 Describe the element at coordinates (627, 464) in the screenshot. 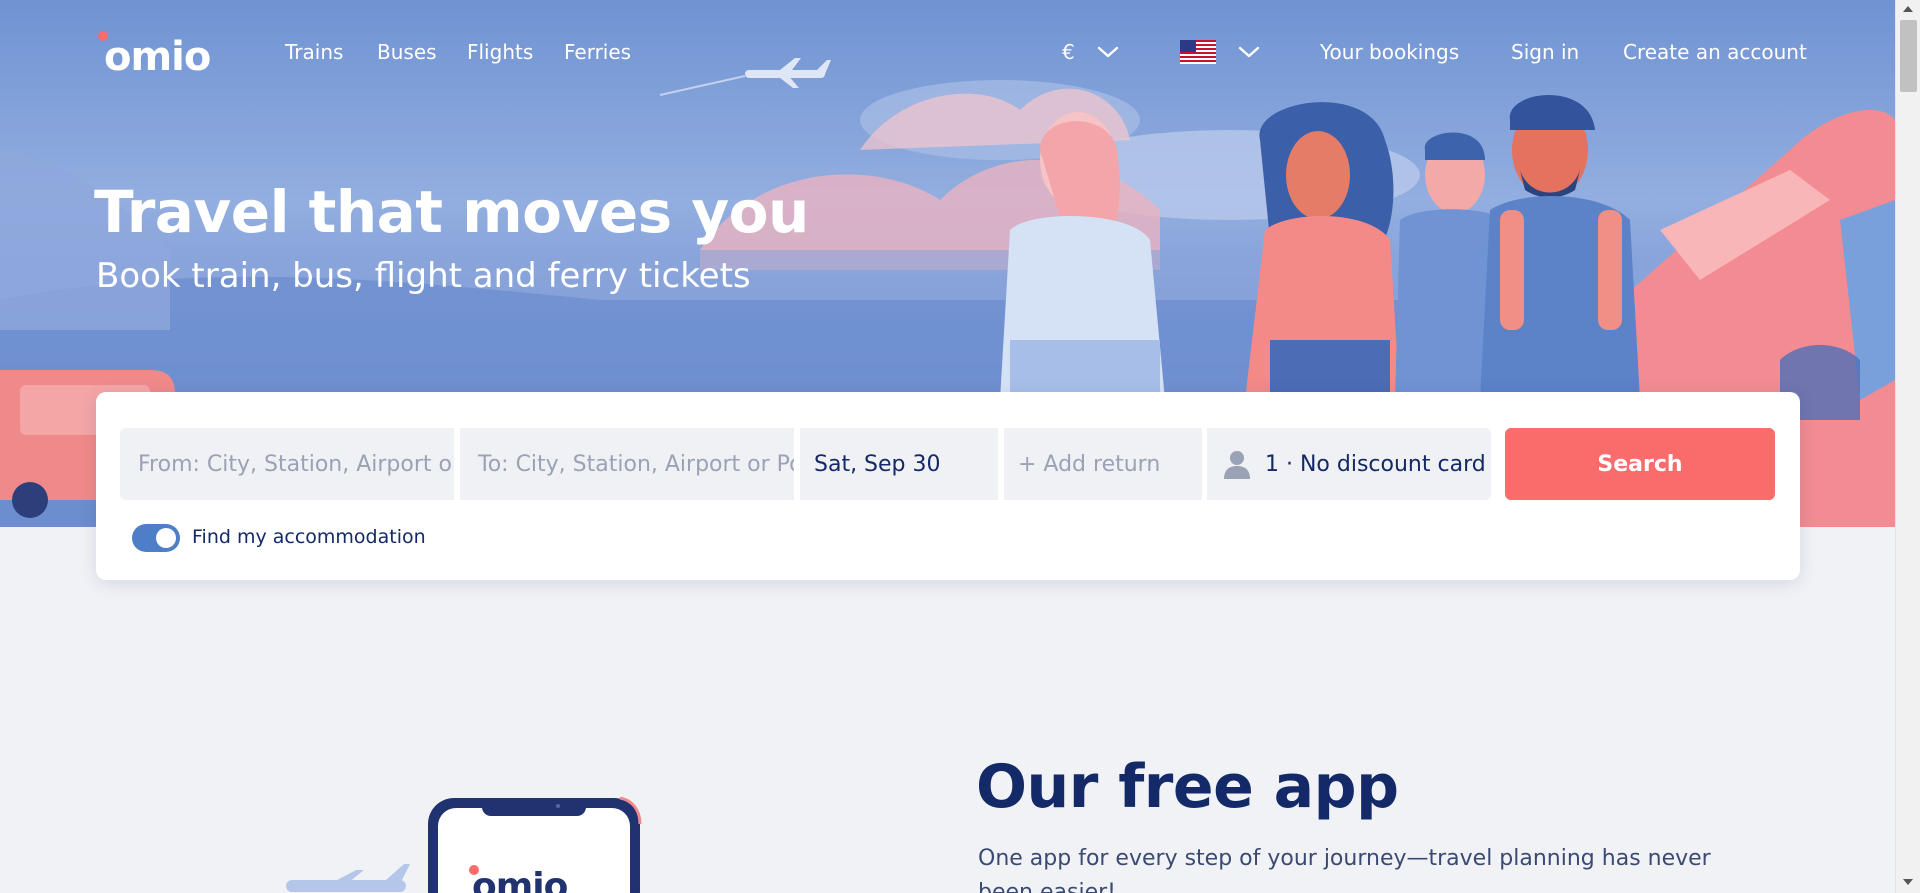

I see `to-input: To: City, Station, Airport or Port` at that location.